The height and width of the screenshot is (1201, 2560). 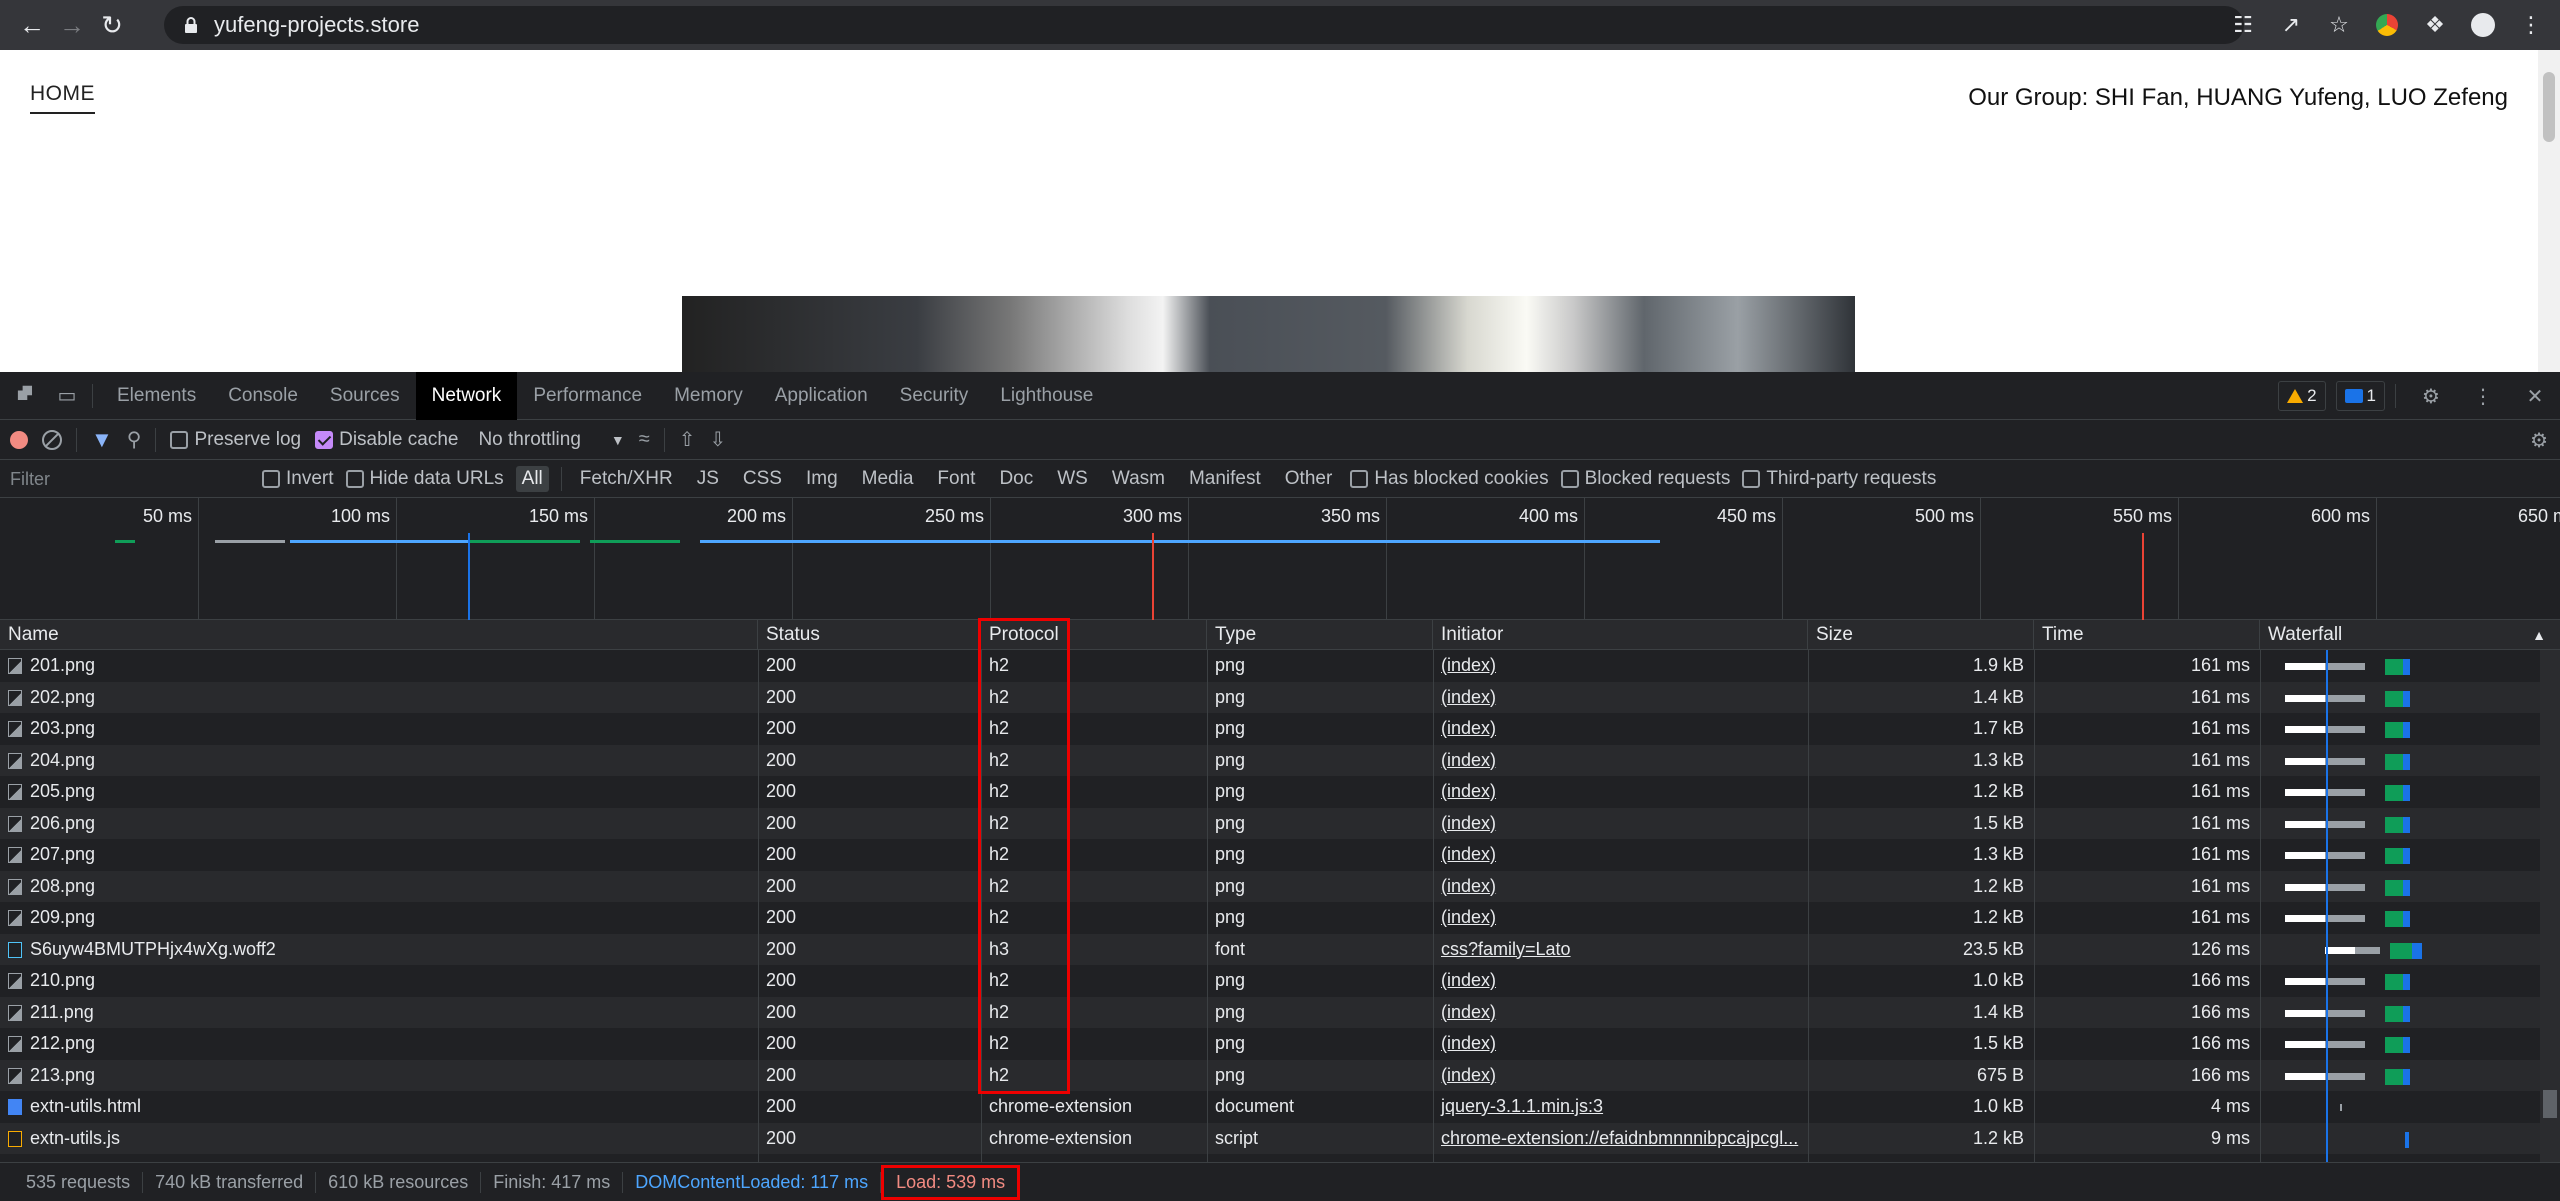 I want to click on table-row: 212.png 200 h2 png (index) 1.5 kB 166 ms, so click(x=1270, y=1044).